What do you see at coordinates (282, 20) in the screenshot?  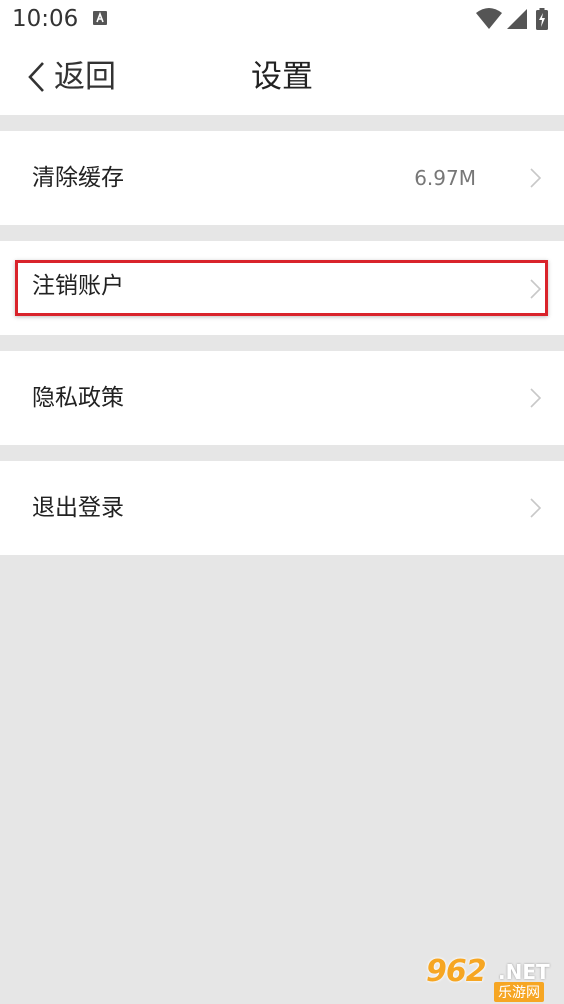 I see `status-bar: 10:06` at bounding box center [282, 20].